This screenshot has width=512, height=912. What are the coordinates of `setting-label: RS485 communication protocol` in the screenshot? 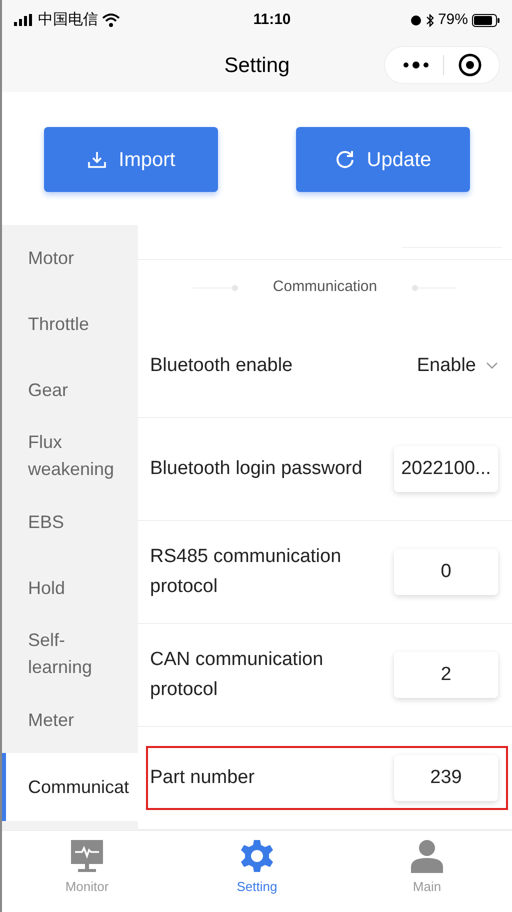 It's located at (246, 572).